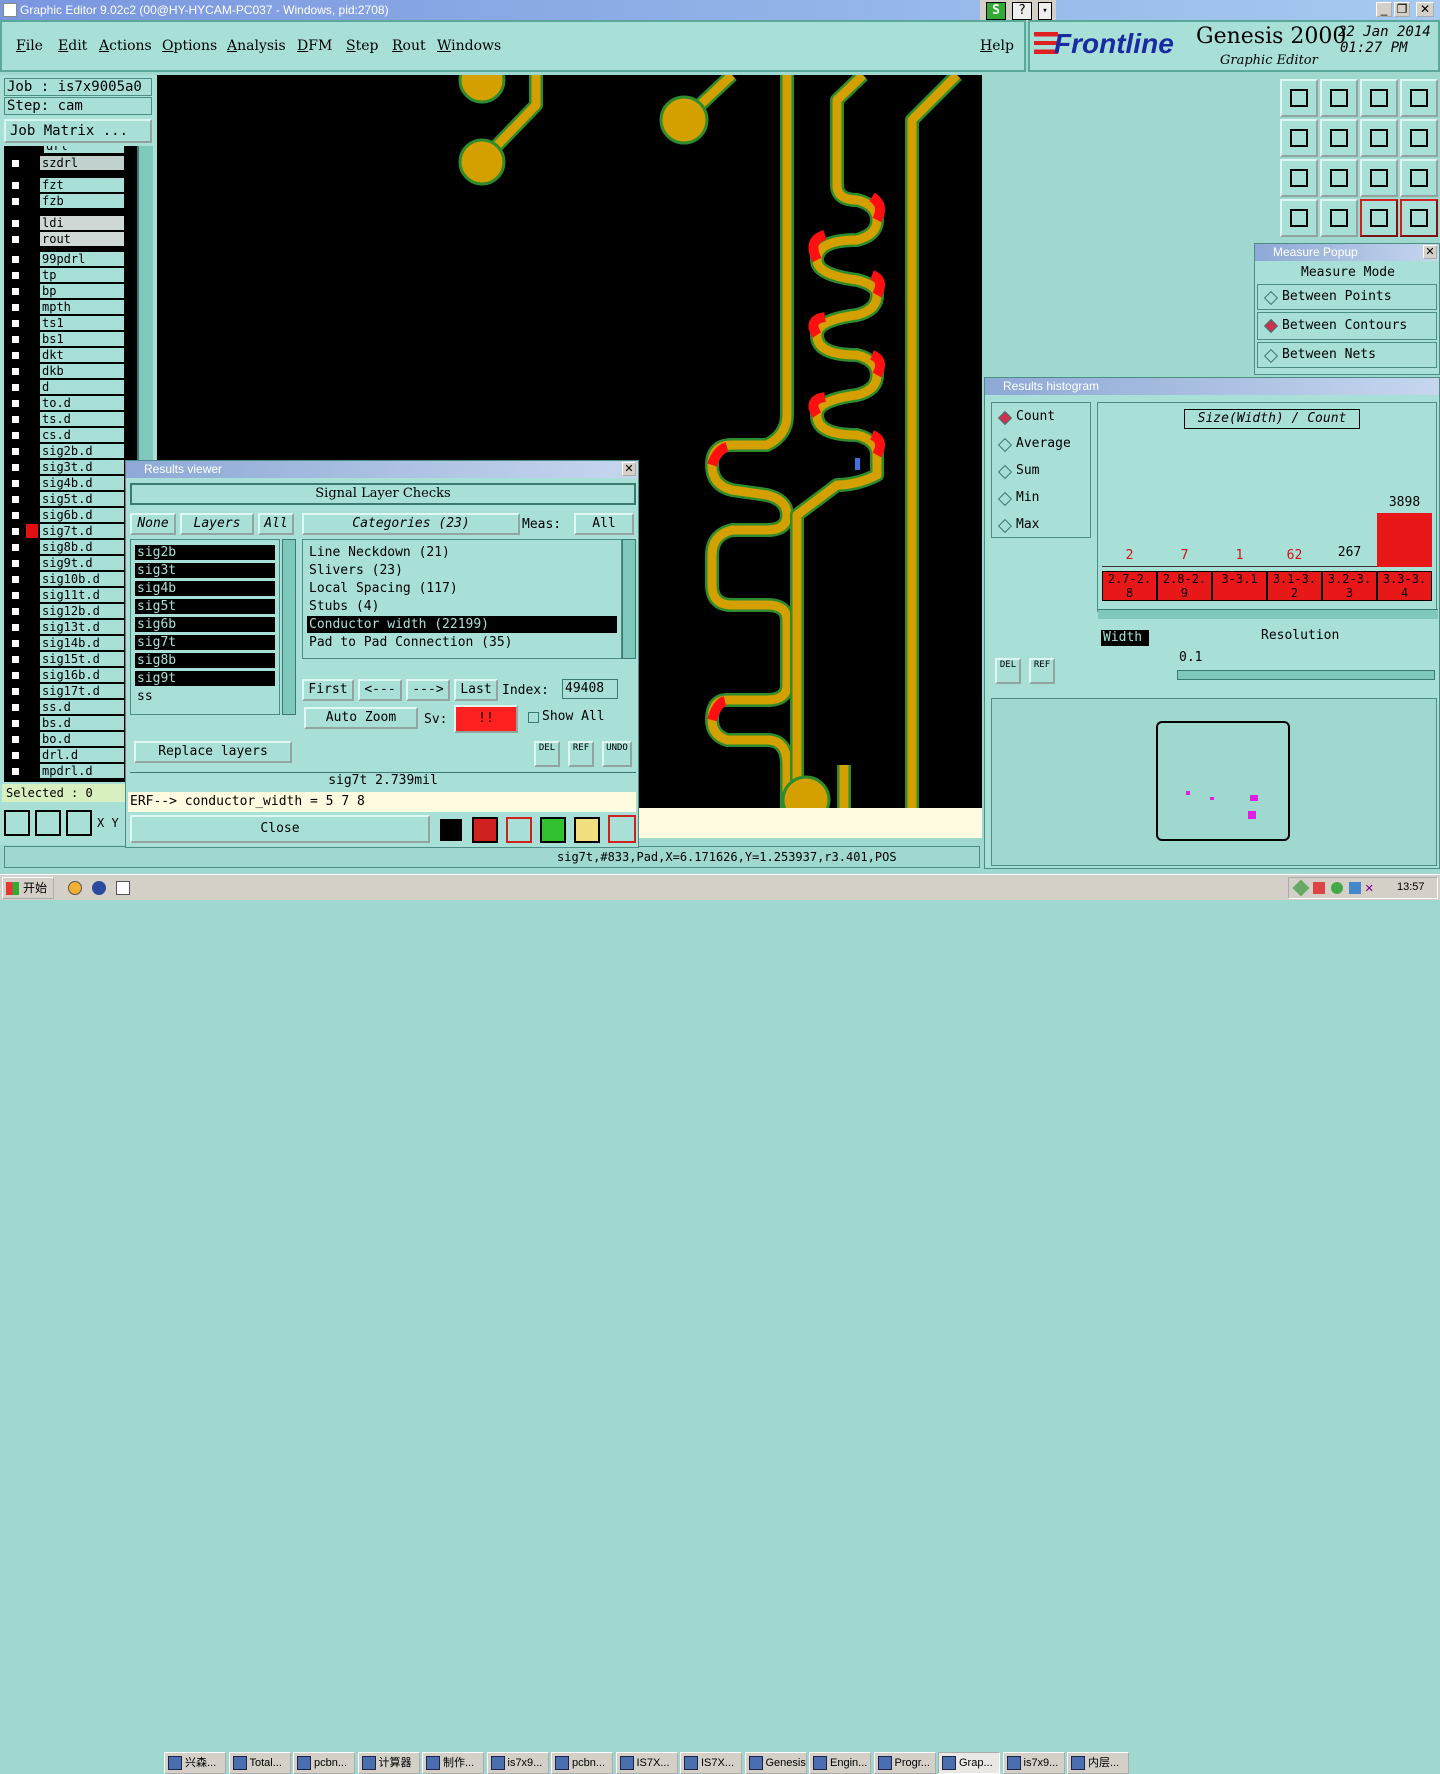 The height and width of the screenshot is (1774, 1440). What do you see at coordinates (1239, 586) in the screenshot?
I see `histogram-bin-label: 3-3.1` at bounding box center [1239, 586].